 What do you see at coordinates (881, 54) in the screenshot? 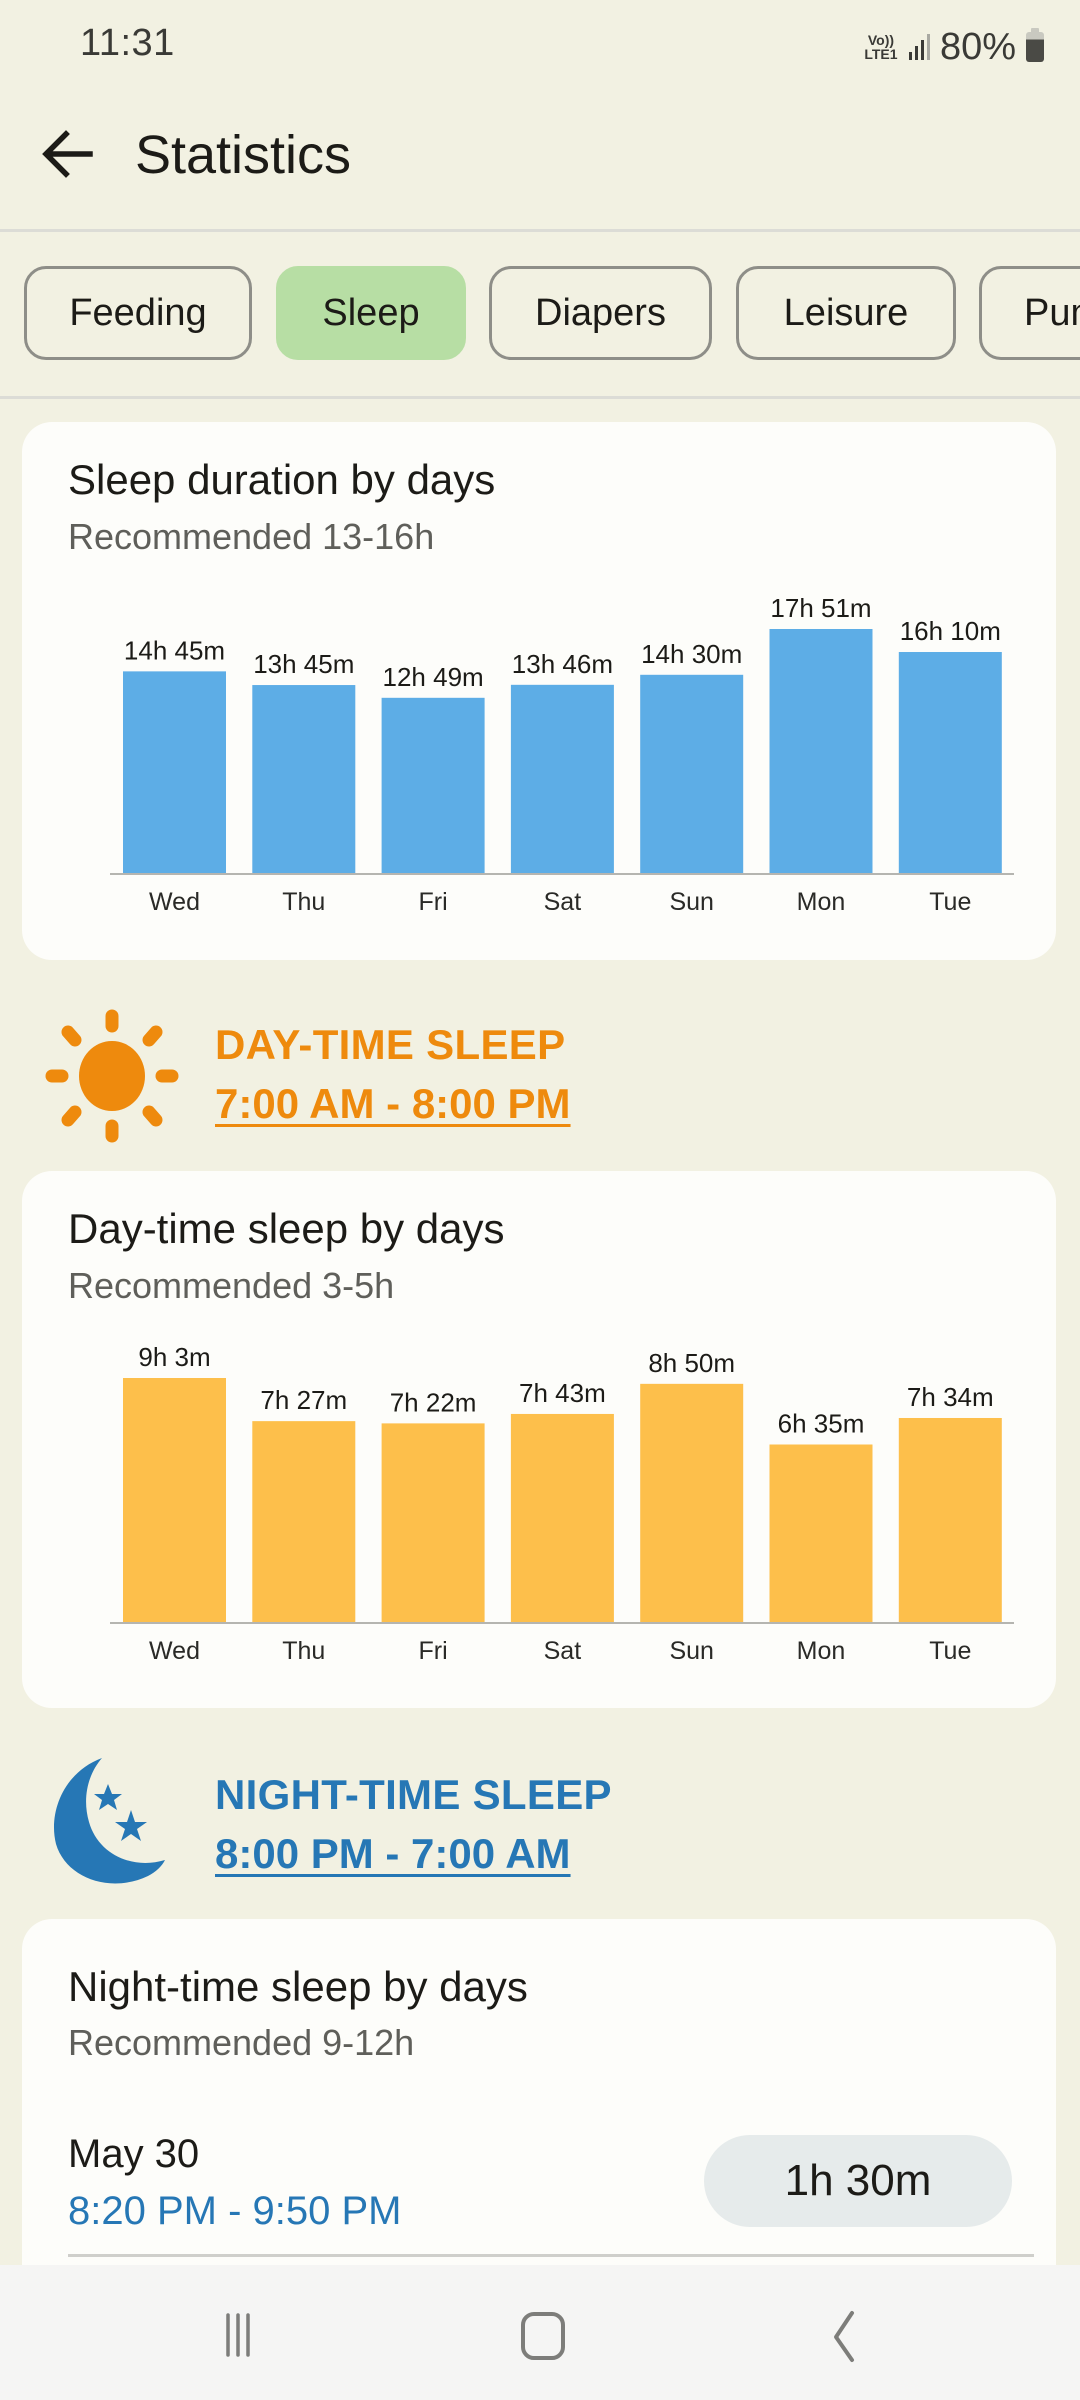
I see `lte-label: LTE1` at bounding box center [881, 54].